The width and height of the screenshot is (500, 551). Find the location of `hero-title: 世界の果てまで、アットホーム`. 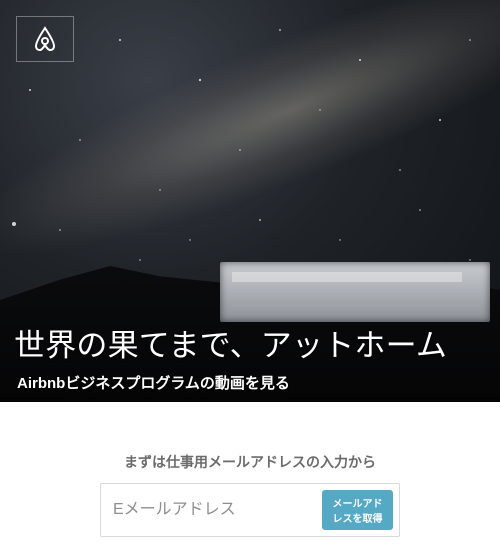

hero-title: 世界の果てまで、アットホーム is located at coordinates (231, 345).